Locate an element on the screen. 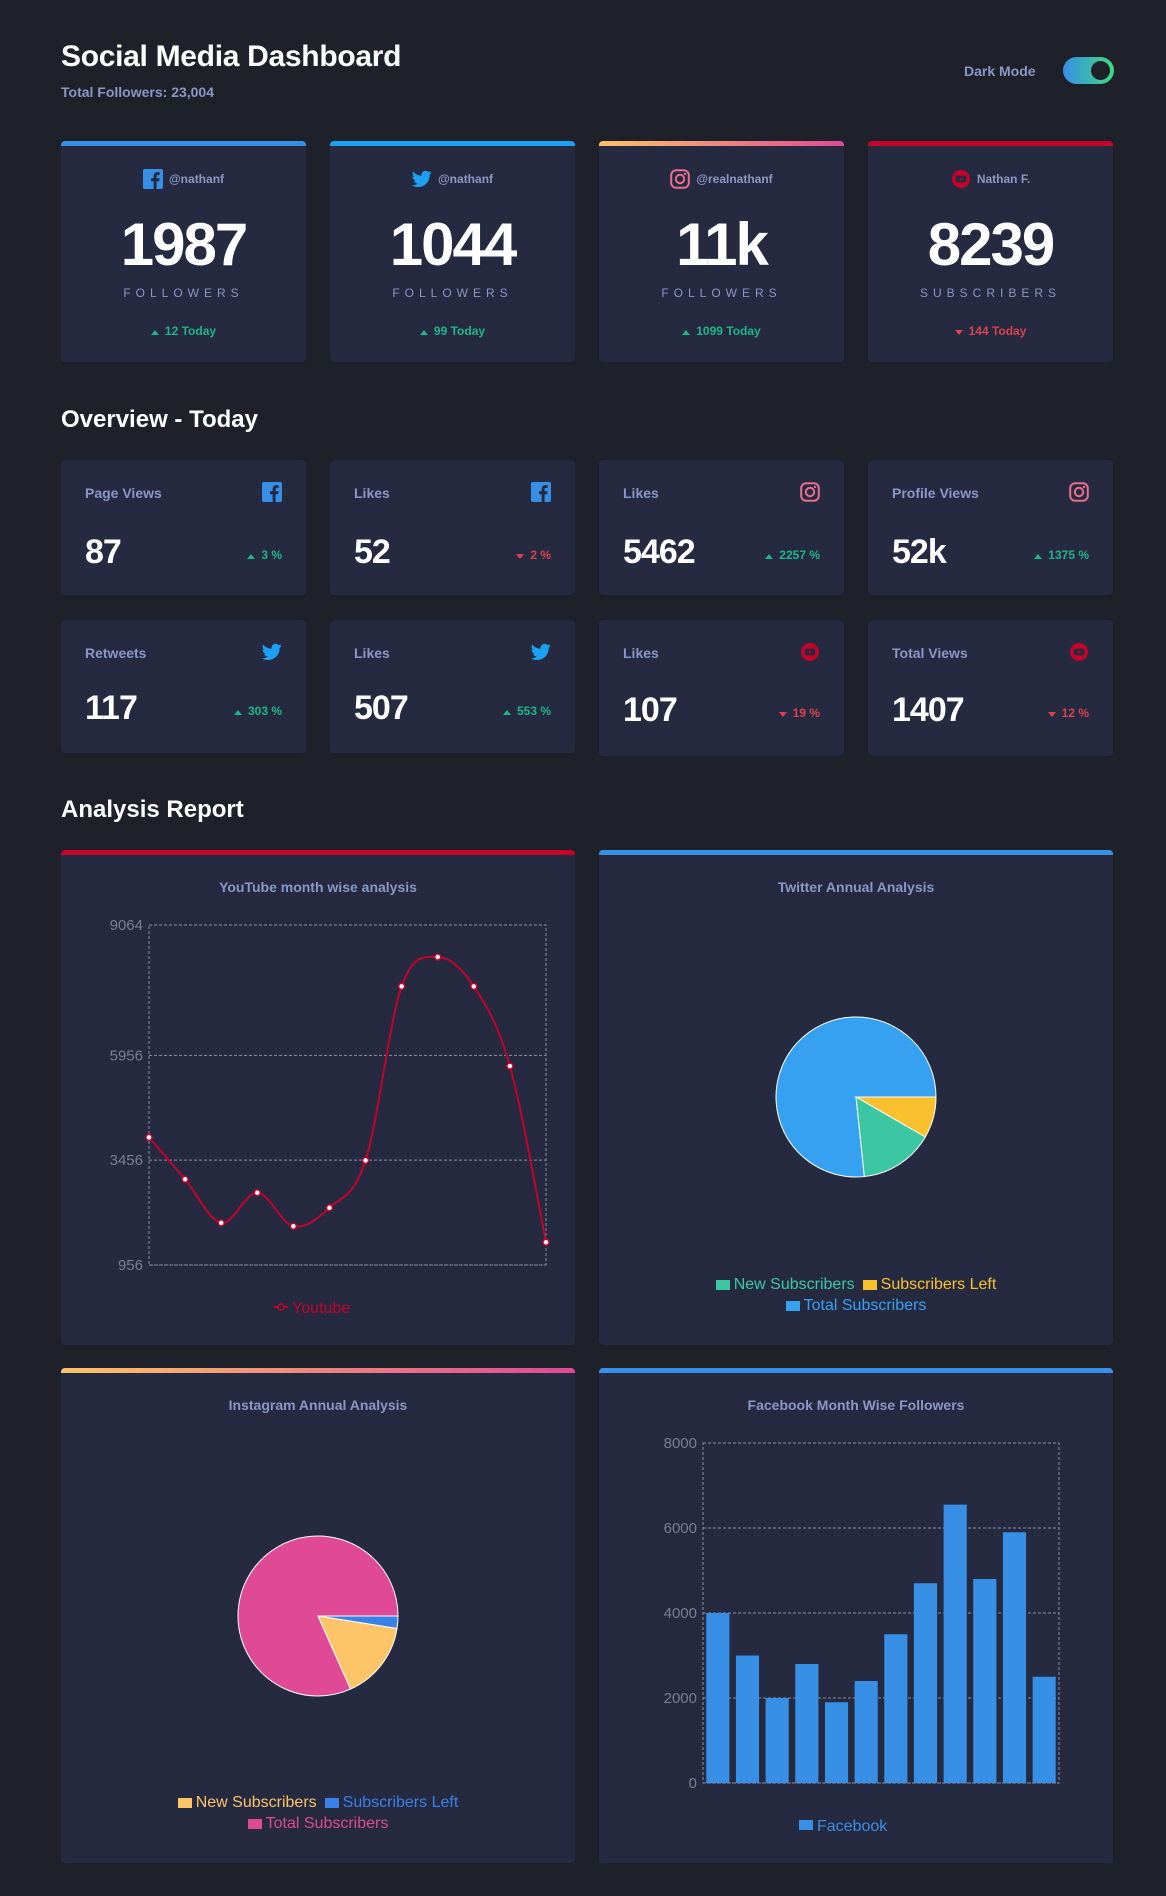  overview-card: Page Views 87 3 % is located at coordinates (183, 527).